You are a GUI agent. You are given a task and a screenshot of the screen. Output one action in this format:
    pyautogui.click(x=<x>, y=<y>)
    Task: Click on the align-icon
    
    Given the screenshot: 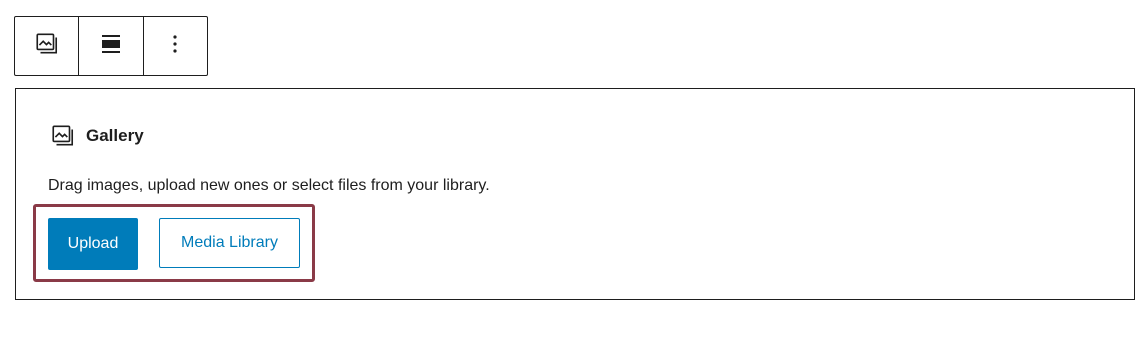 What is the action you would take?
    pyautogui.click(x=111, y=46)
    